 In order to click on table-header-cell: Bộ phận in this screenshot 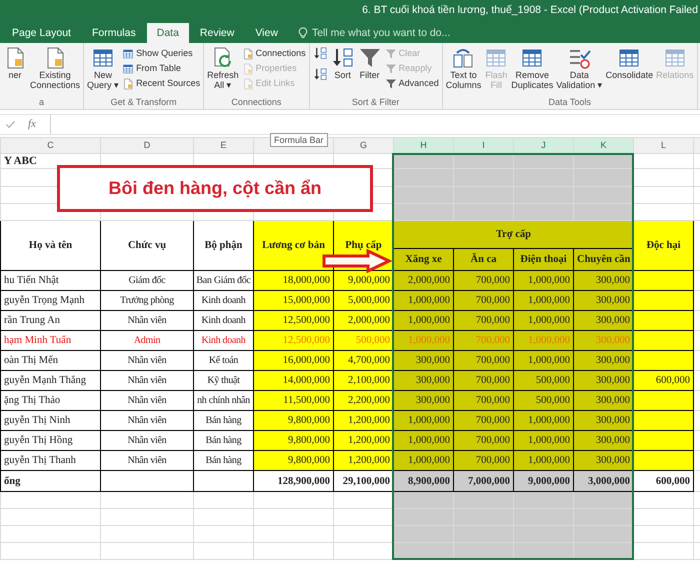, I will do `click(224, 245)`.